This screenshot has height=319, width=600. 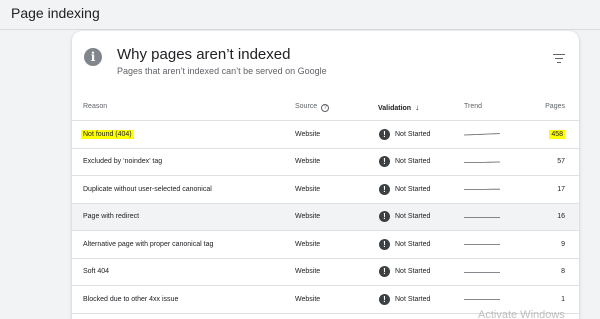 I want to click on pages-cell: 458, so click(x=557, y=134).